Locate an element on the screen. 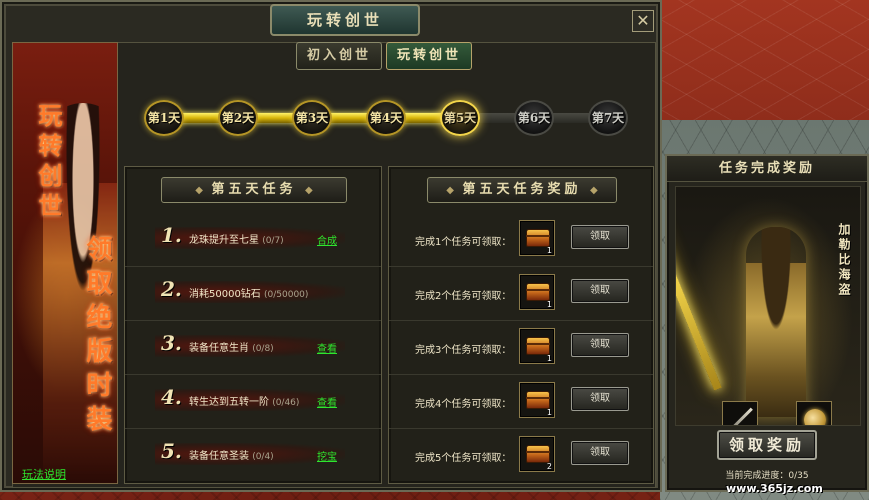  task-progress: (0/46) is located at coordinates (286, 403).